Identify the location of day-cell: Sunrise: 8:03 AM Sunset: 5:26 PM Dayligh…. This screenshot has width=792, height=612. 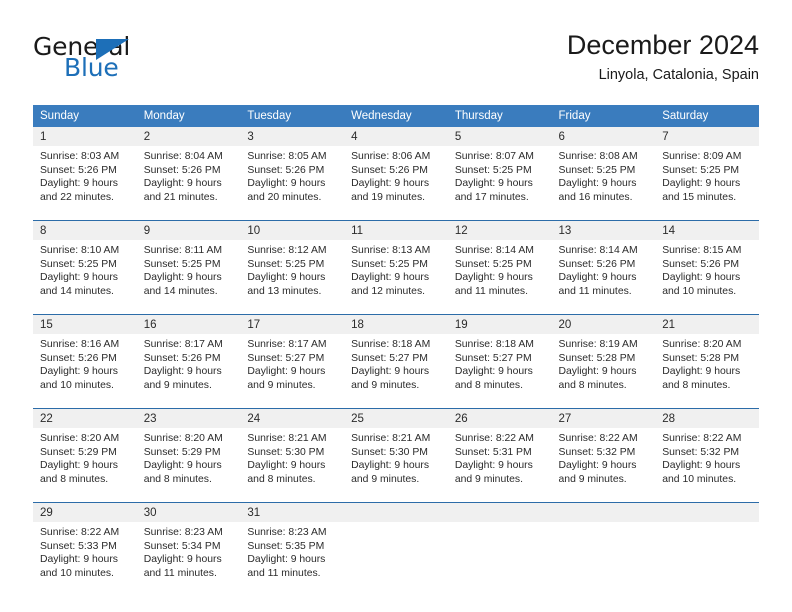
(85, 183).